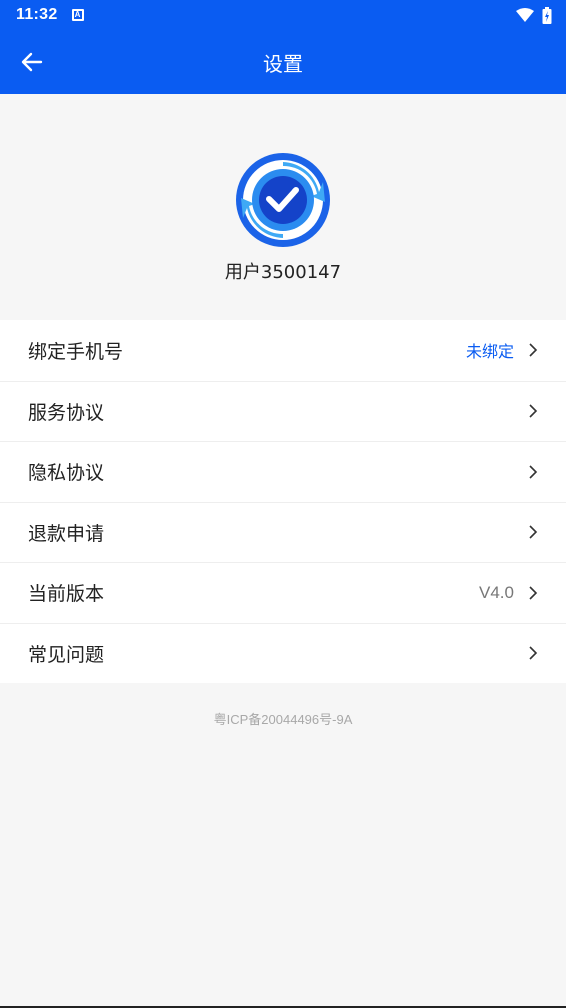  I want to click on bind-status: 未绑定, so click(489, 352).